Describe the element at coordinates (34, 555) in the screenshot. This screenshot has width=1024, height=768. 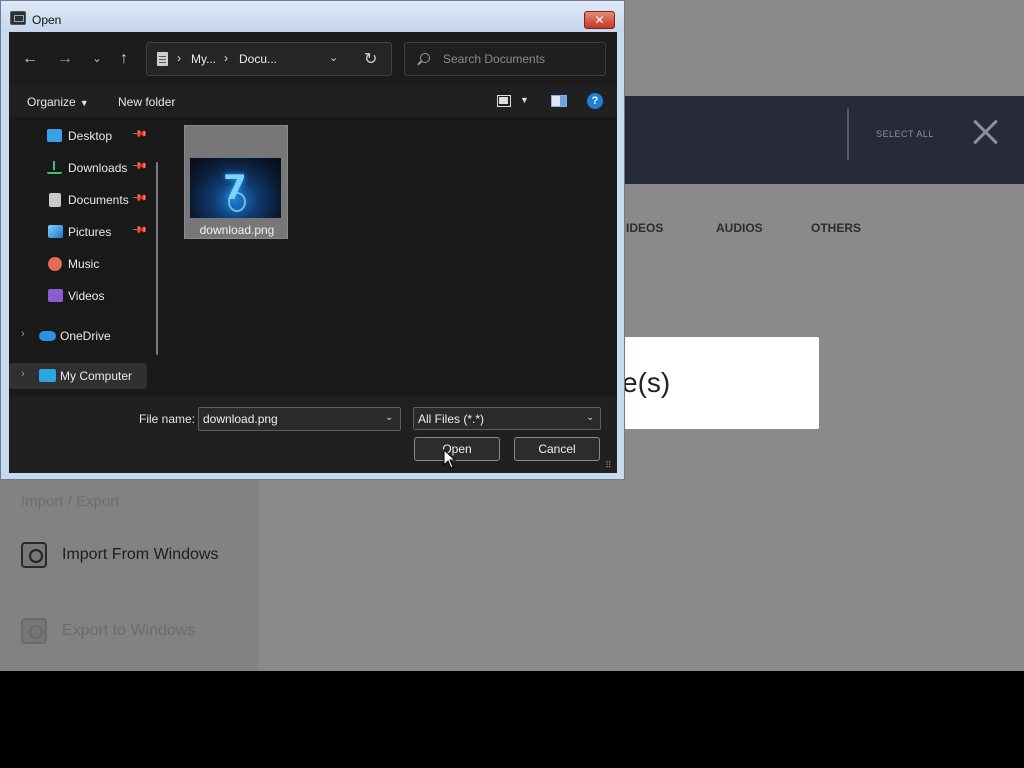
I see `download-circle-icon` at that location.